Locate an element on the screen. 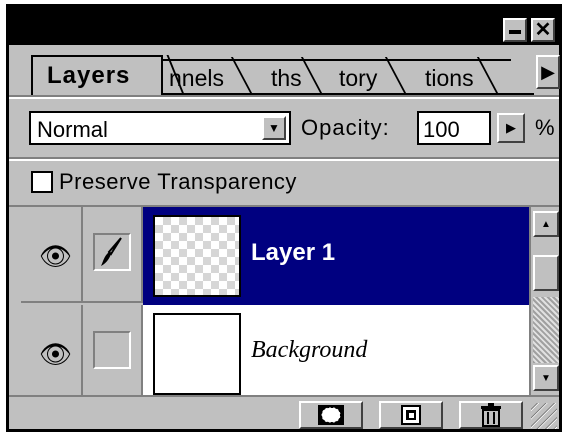  opacity-label: Opacity: is located at coordinates (345, 127).